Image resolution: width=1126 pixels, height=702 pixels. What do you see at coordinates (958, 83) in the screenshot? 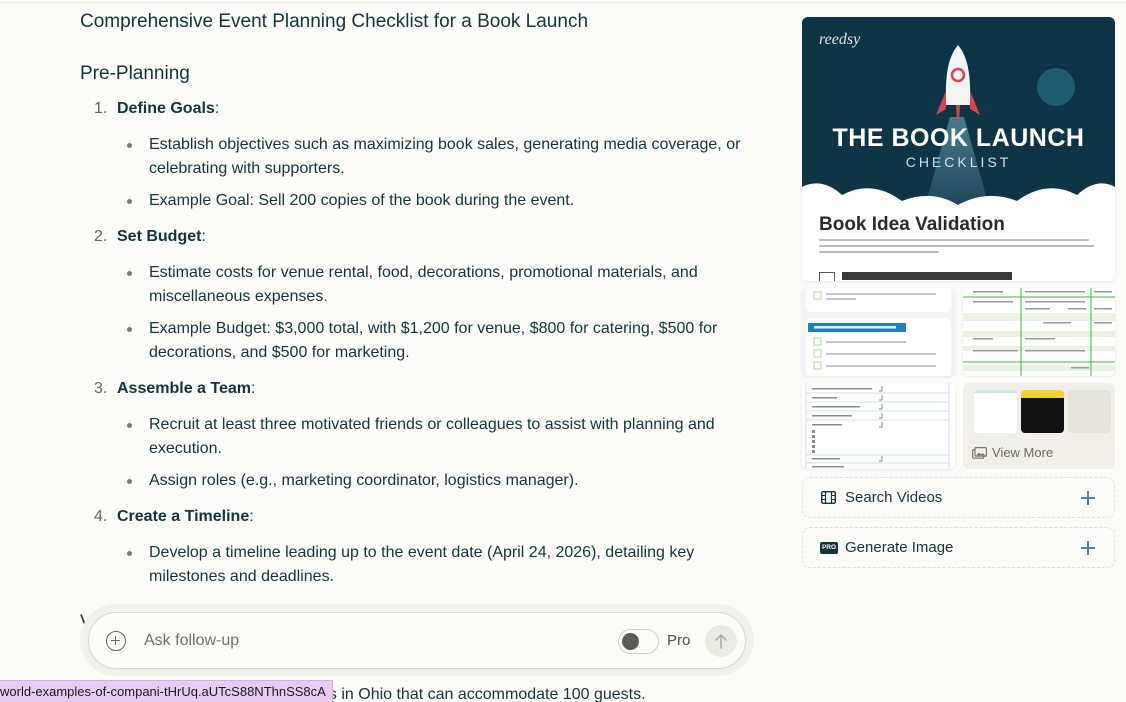
I see `rocket-icon` at bounding box center [958, 83].